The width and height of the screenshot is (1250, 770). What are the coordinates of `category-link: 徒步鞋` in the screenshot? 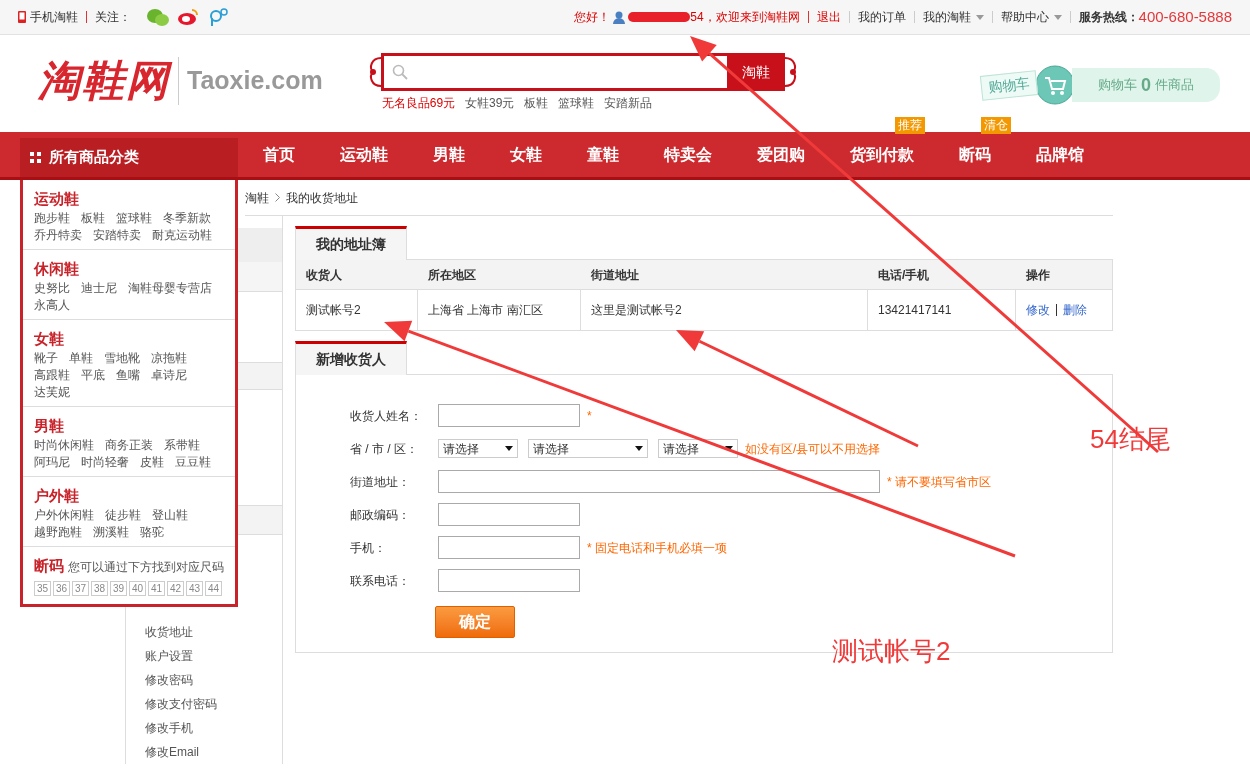 It's located at (123, 515).